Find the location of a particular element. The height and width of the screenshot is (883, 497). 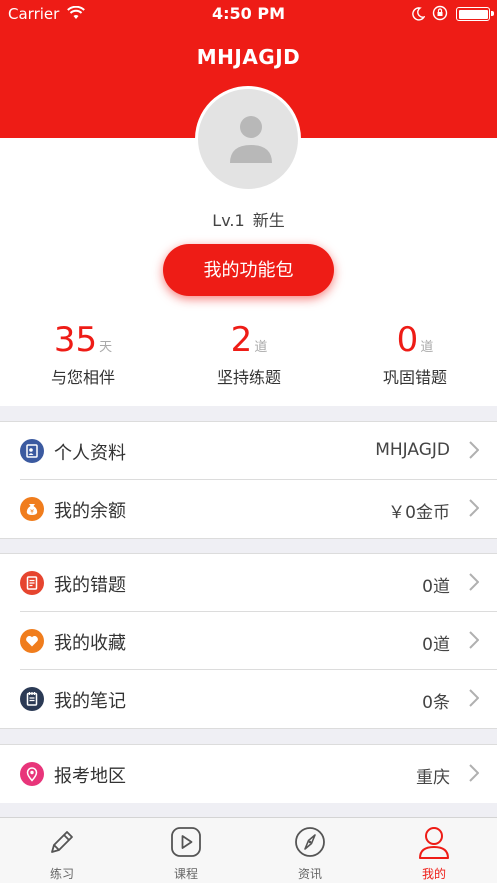

avatar is located at coordinates (248, 139).